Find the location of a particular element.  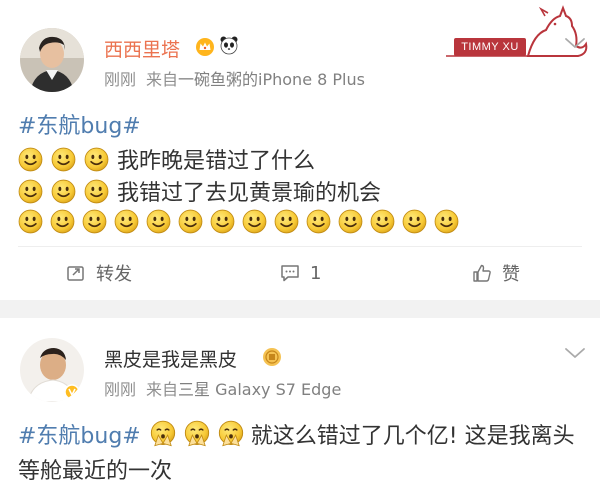

post-meta: 刚刚 来自一碗鱼粥的iPhone 8 Plus is located at coordinates (234, 78).